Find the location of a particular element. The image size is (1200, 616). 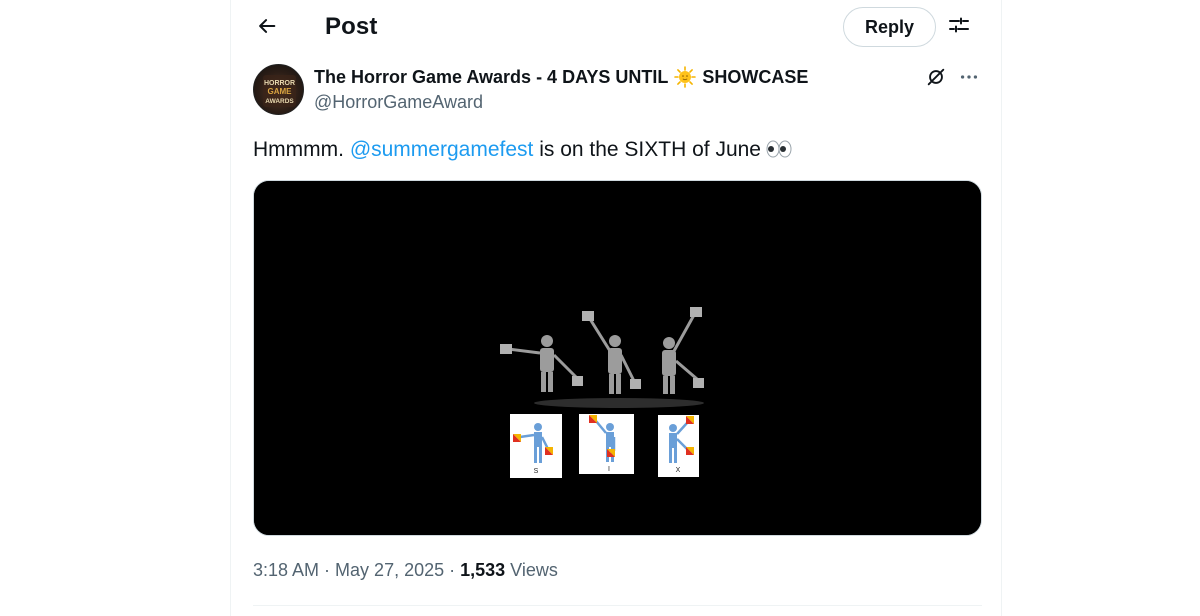

back-button is located at coordinates (267, 28).